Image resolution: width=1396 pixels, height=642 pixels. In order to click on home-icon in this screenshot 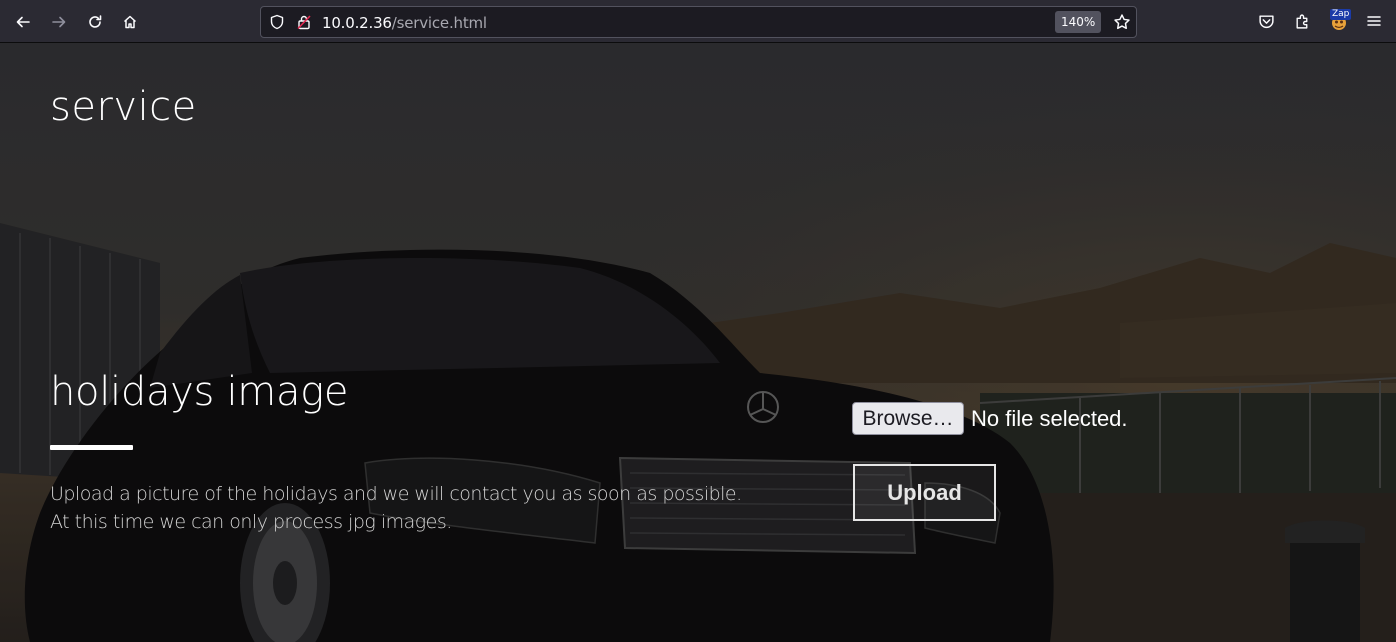, I will do `click(130, 22)`.